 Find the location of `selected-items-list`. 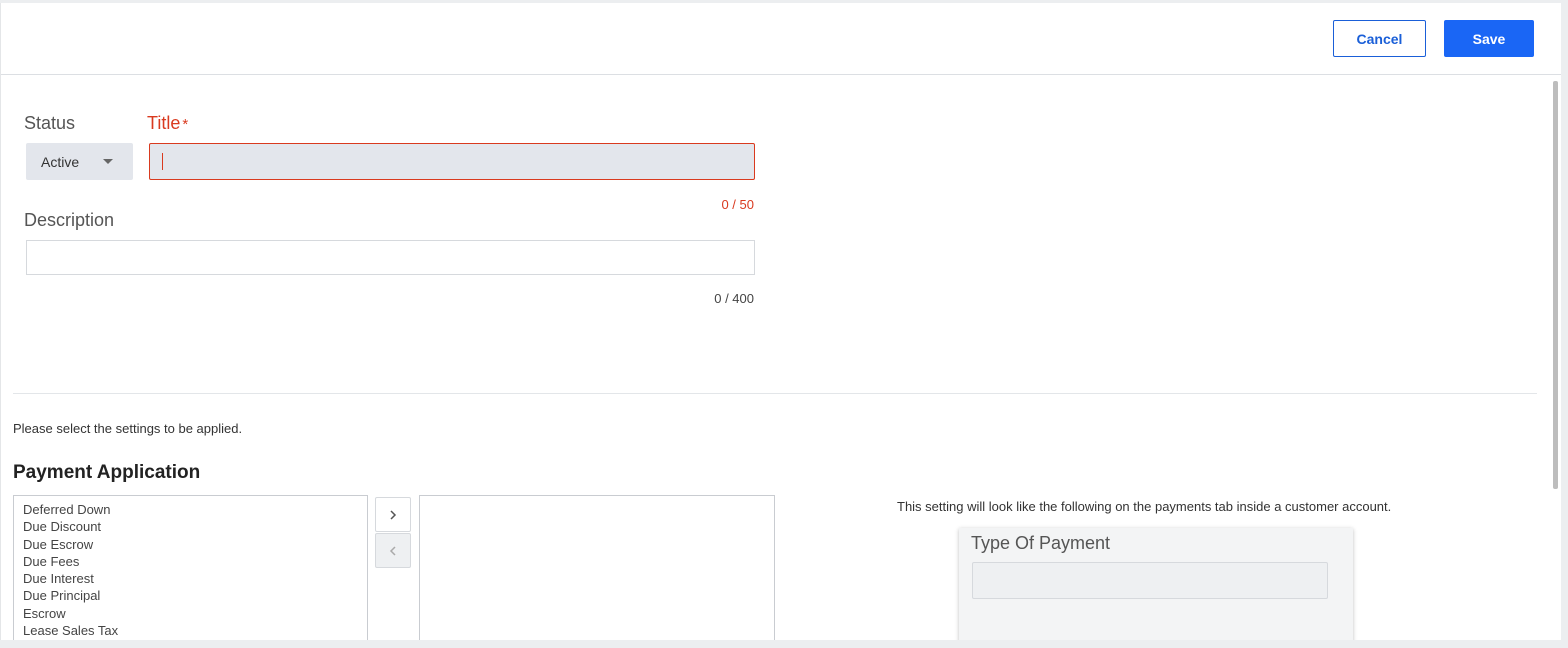

selected-items-list is located at coordinates (597, 567).